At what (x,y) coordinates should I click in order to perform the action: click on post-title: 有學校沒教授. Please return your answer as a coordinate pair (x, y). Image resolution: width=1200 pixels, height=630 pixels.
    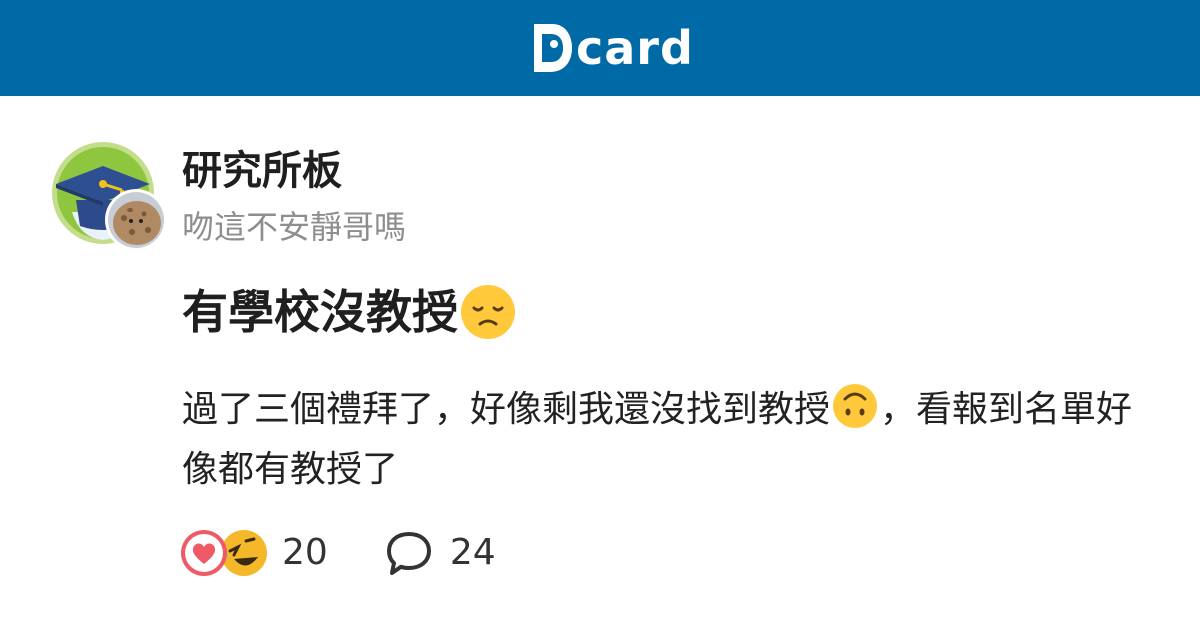
    Looking at the image, I should click on (349, 312).